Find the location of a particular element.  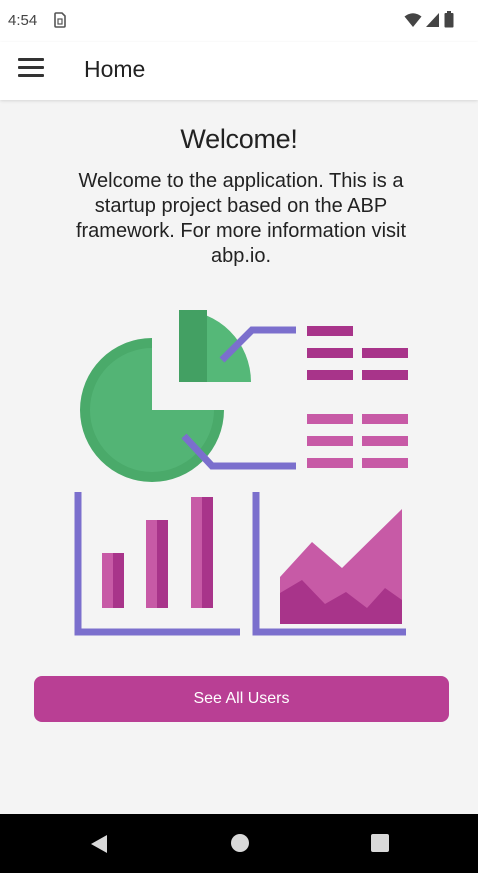

legend-rows-lower is located at coordinates (357, 441).